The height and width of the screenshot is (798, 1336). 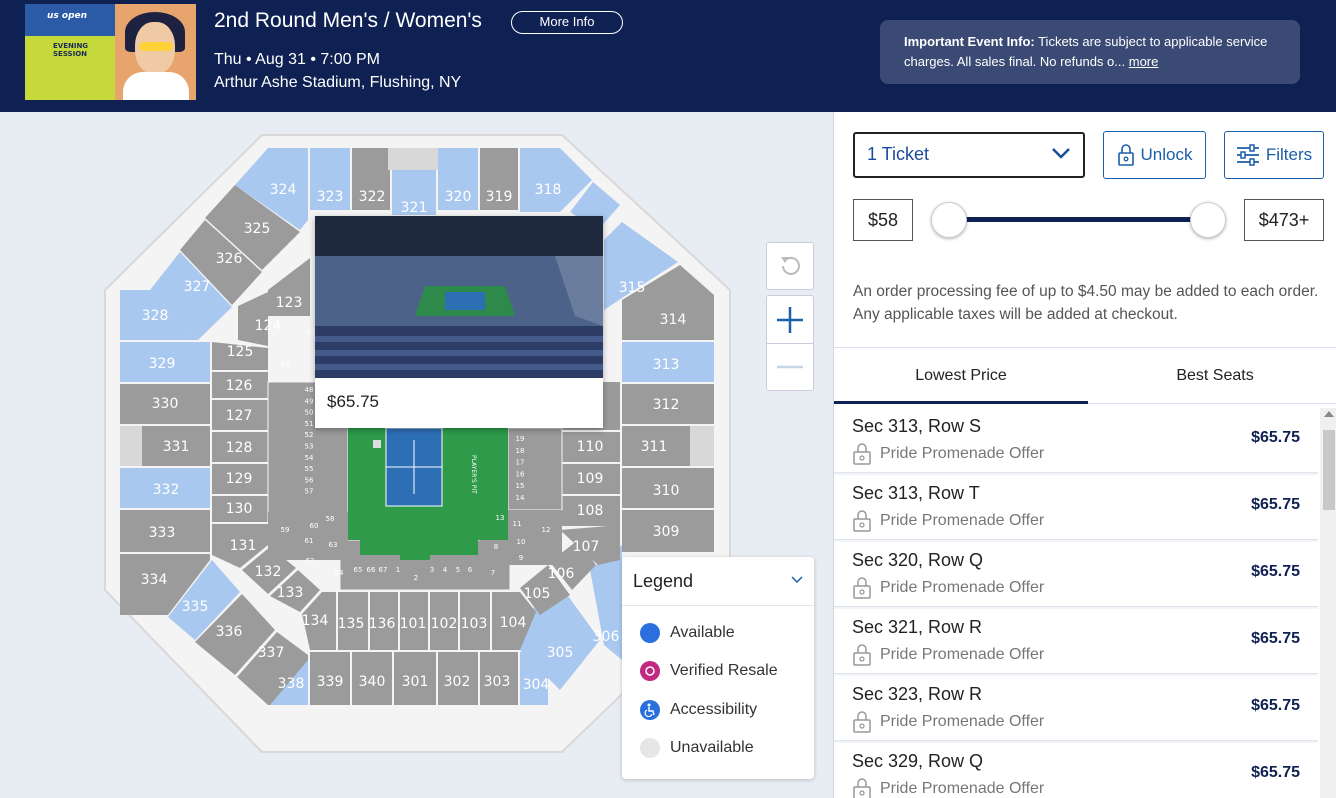 What do you see at coordinates (1144, 61) in the screenshot?
I see `info-more-link: more` at bounding box center [1144, 61].